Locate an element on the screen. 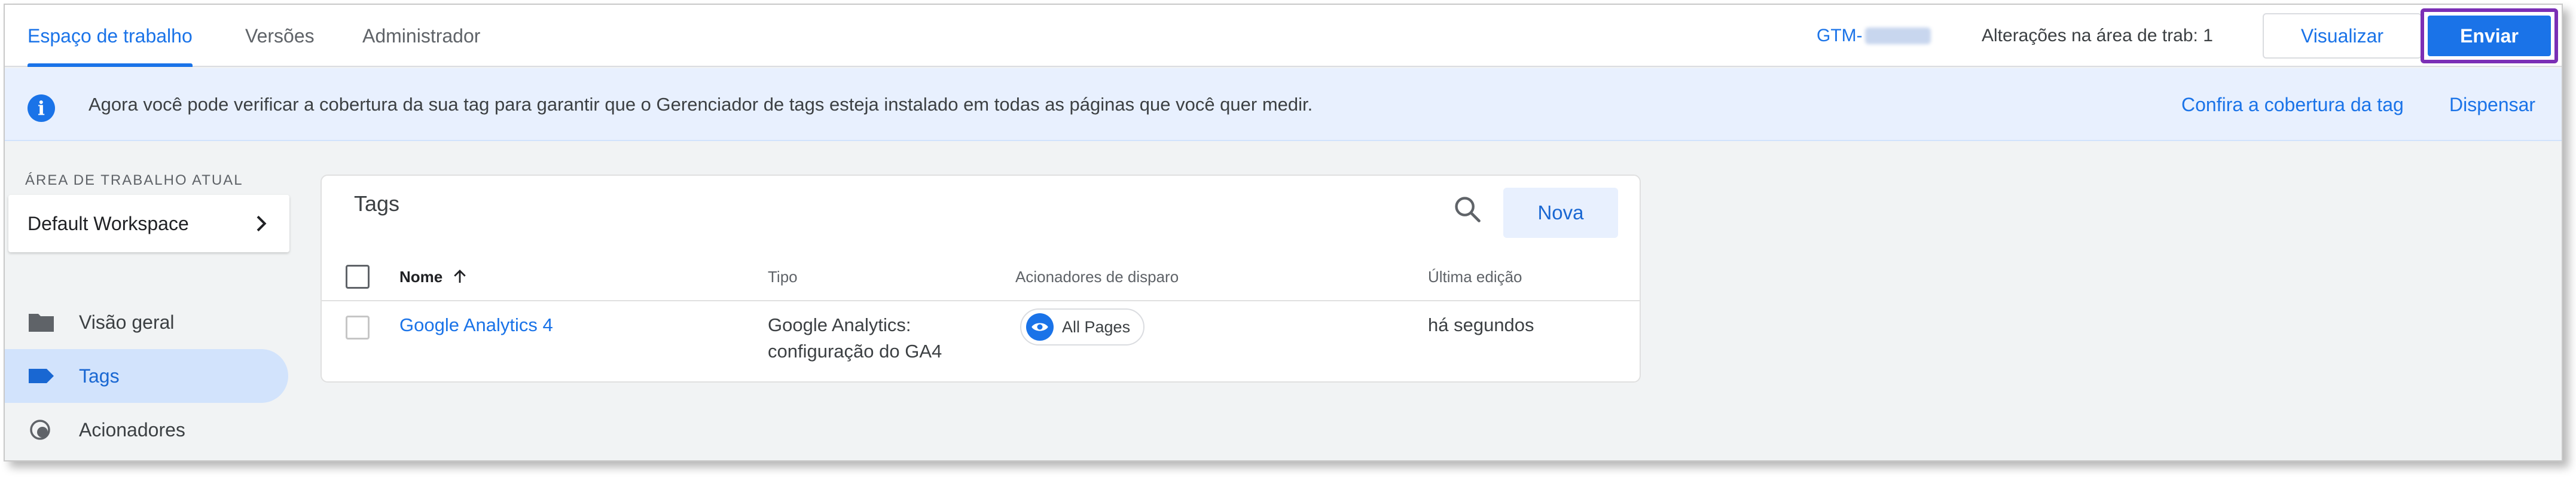 Image resolution: width=2576 pixels, height=480 pixels. chevron-right-icon is located at coordinates (262, 223).